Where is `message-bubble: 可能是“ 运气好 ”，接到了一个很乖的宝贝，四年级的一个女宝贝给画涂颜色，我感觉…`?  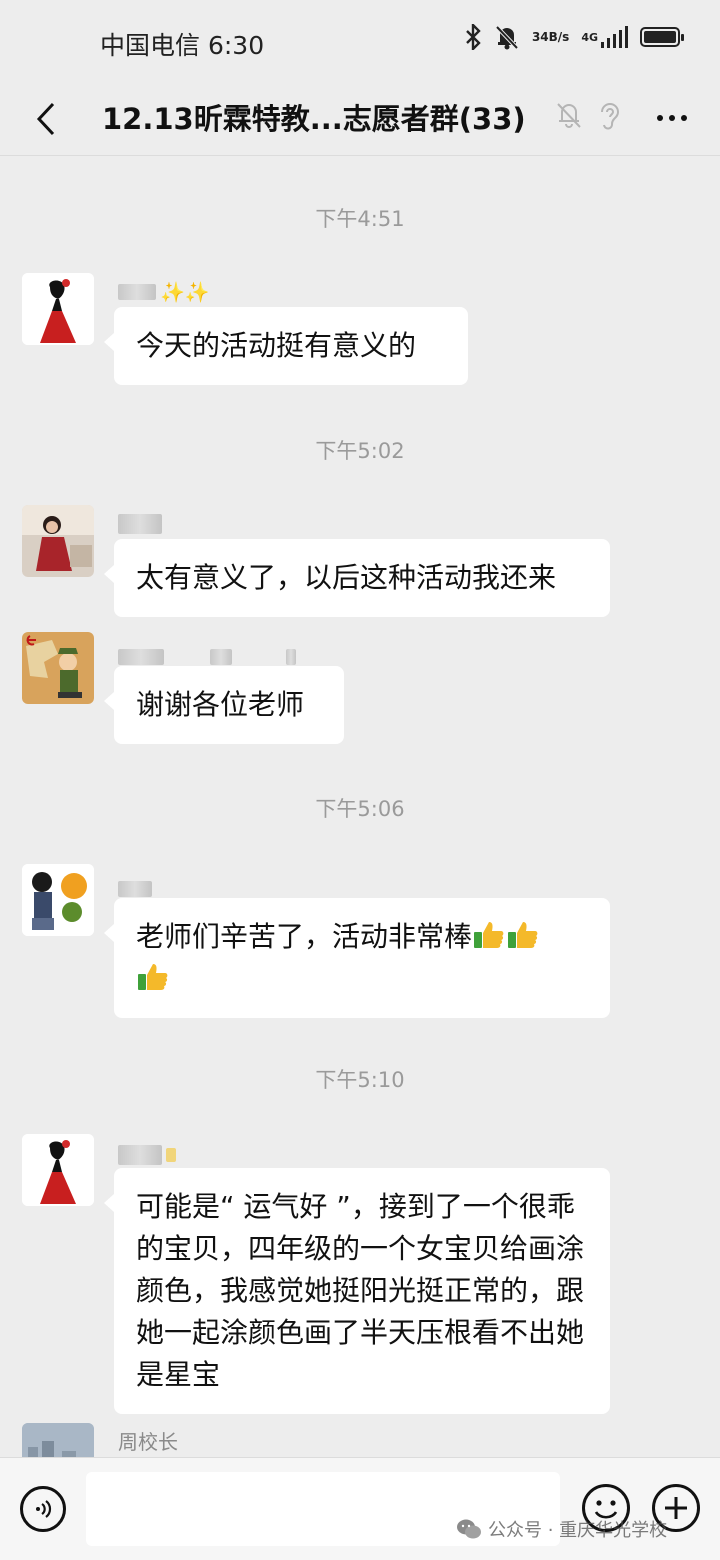 message-bubble: 可能是“ 运气好 ”，接到了一个很乖的宝贝，四年级的一个女宝贝给画涂颜色，我感觉… is located at coordinates (357, 1291).